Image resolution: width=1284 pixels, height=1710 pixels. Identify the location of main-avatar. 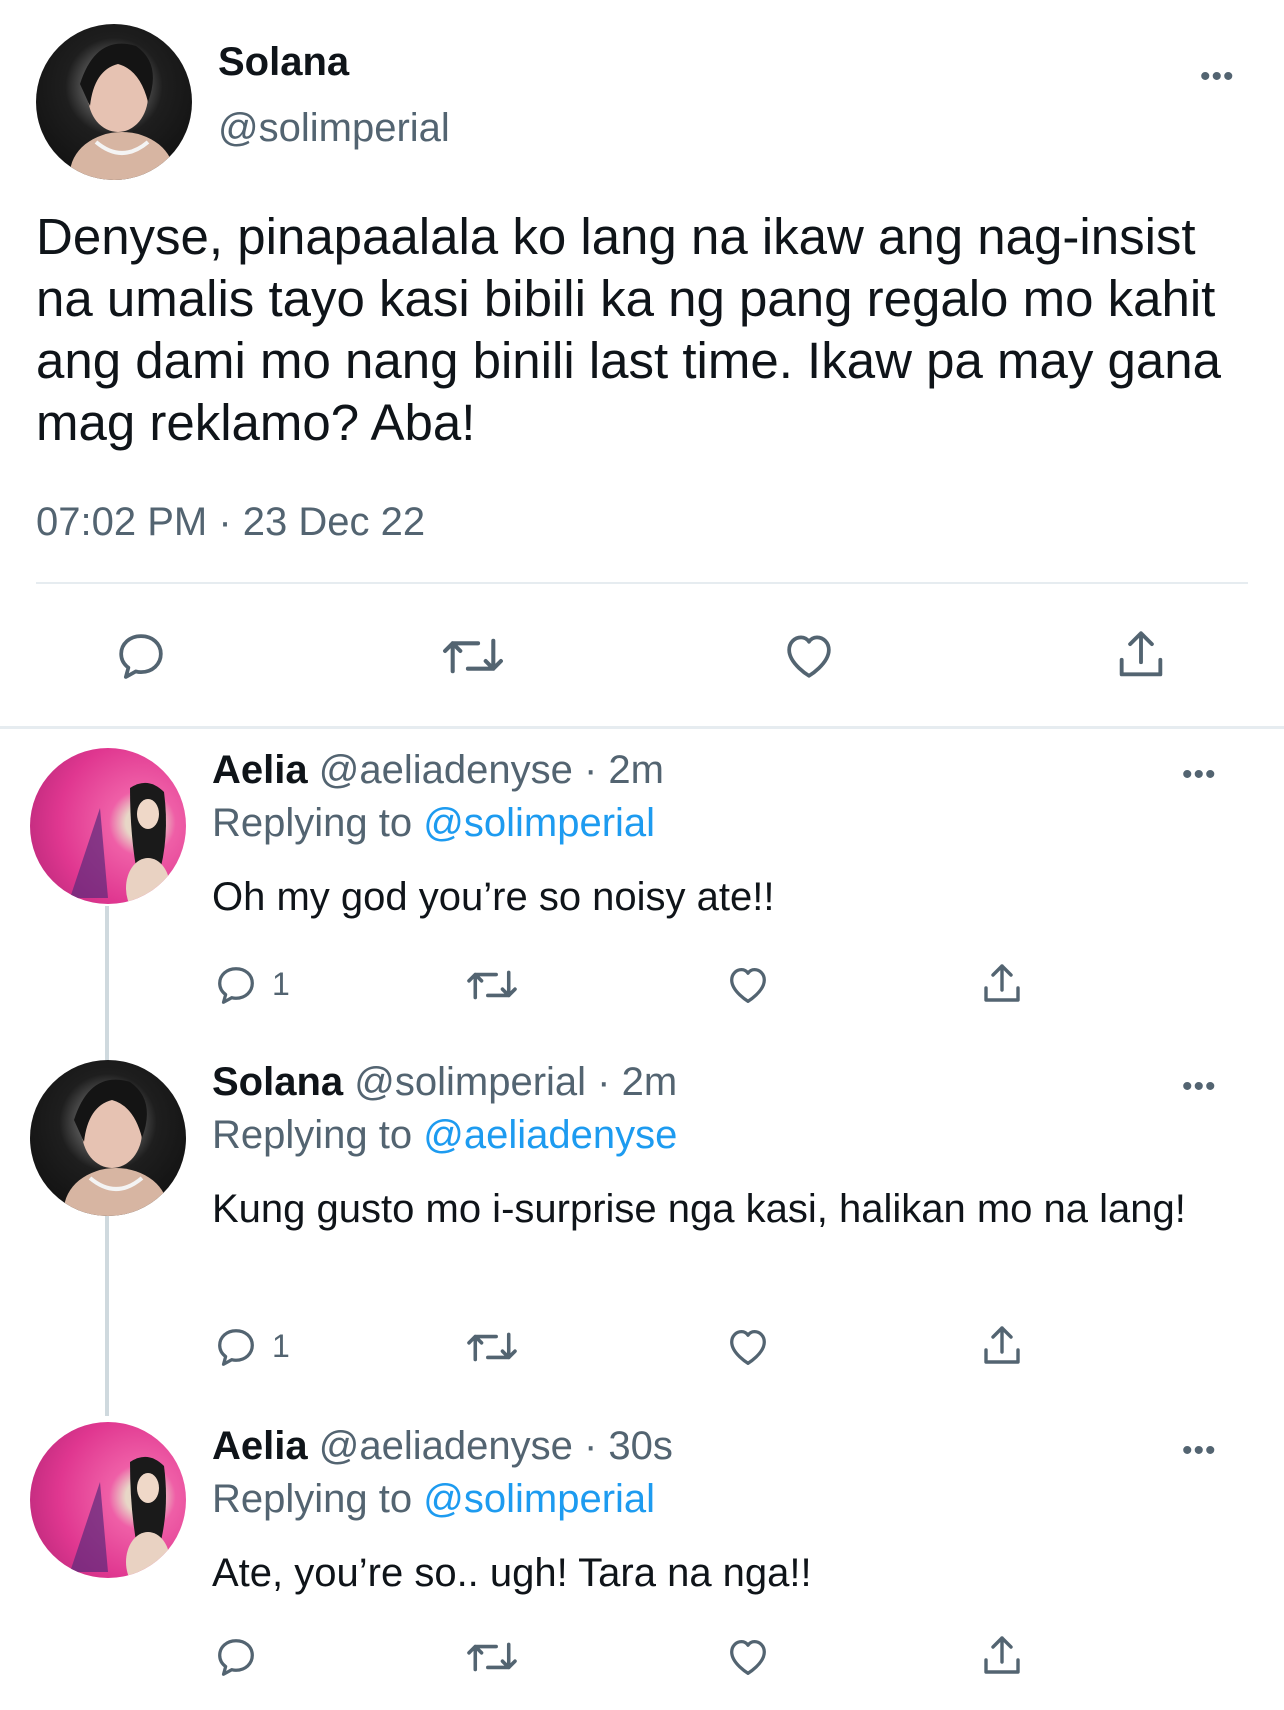
(114, 102).